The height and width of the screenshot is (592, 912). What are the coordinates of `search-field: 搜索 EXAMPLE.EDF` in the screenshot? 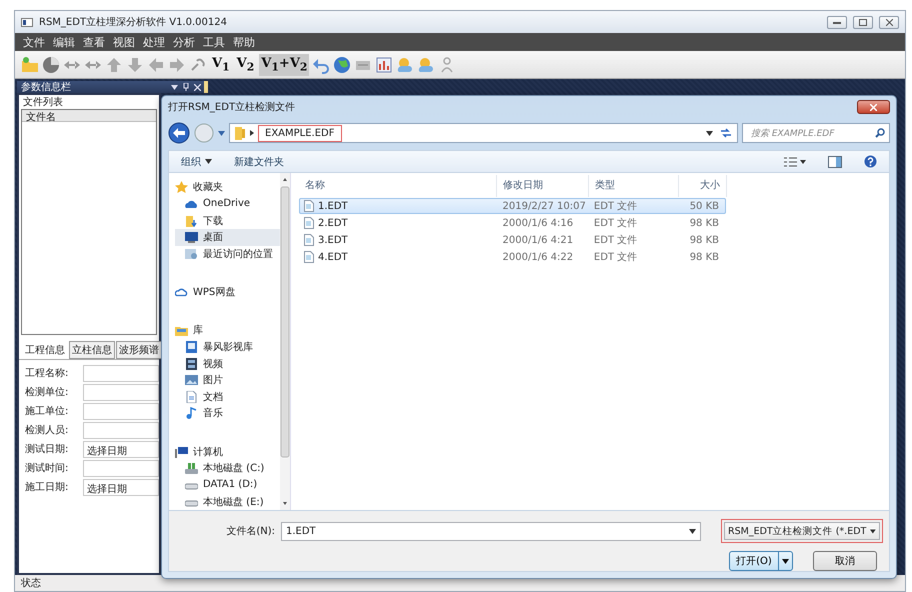 It's located at (816, 133).